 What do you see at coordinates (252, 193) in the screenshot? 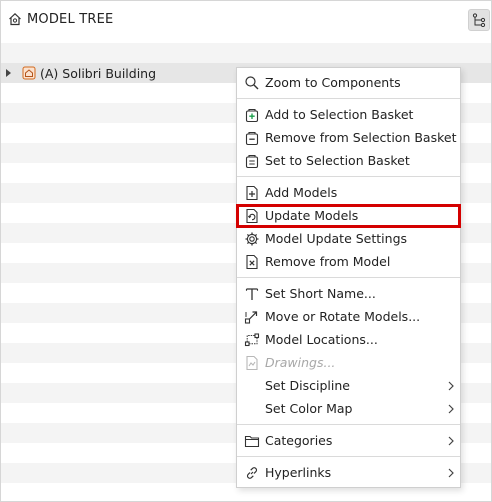
I see `add-file-icon` at bounding box center [252, 193].